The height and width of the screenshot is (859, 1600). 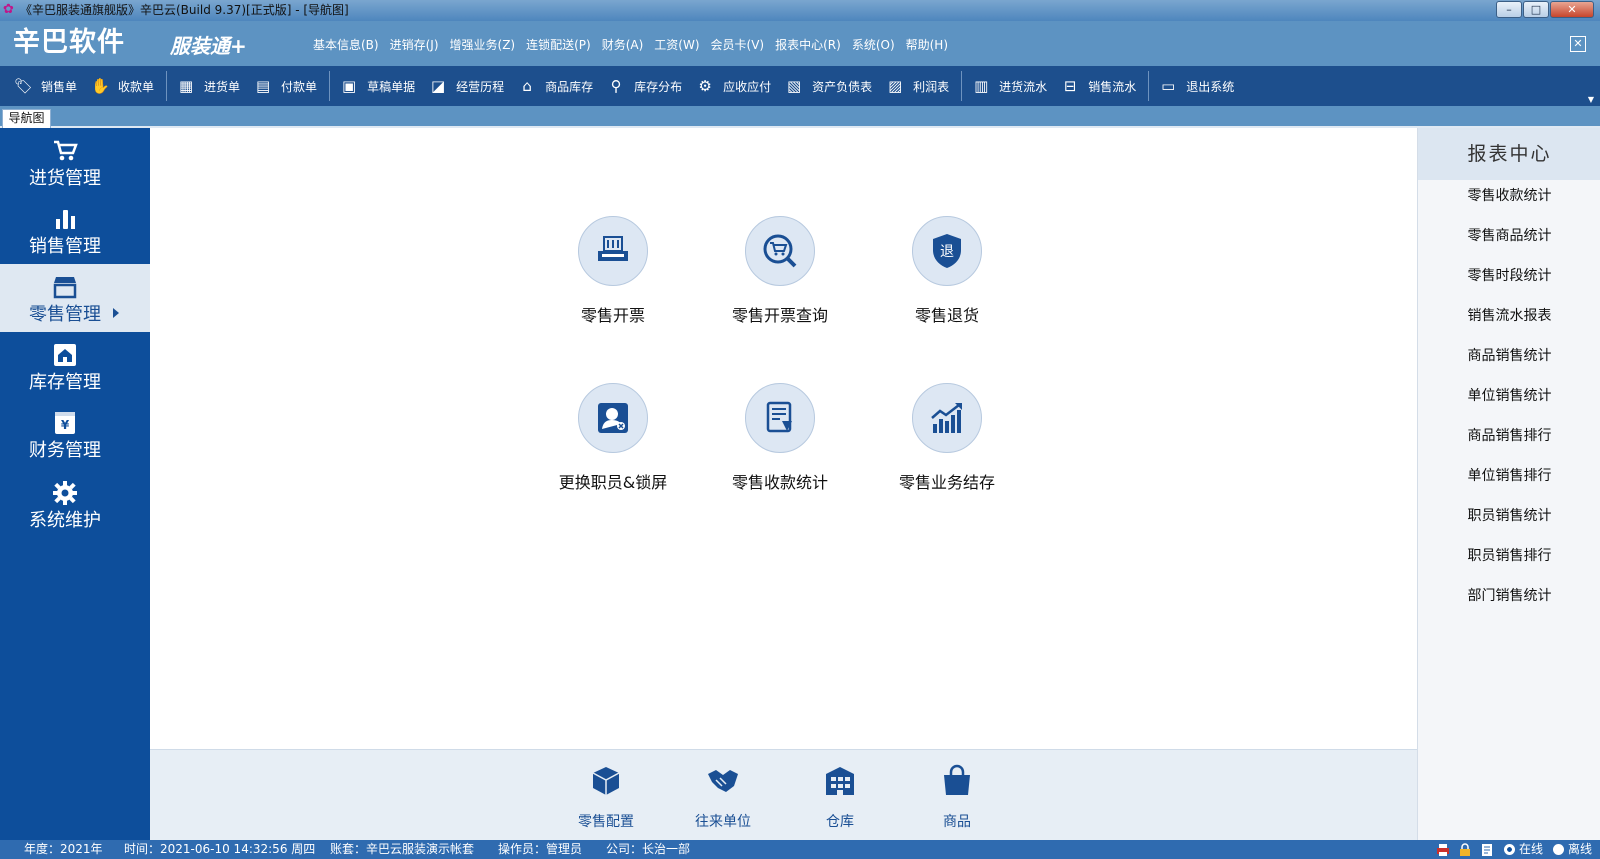 I want to click on menu-payroll: 工资(W), so click(x=676, y=45).